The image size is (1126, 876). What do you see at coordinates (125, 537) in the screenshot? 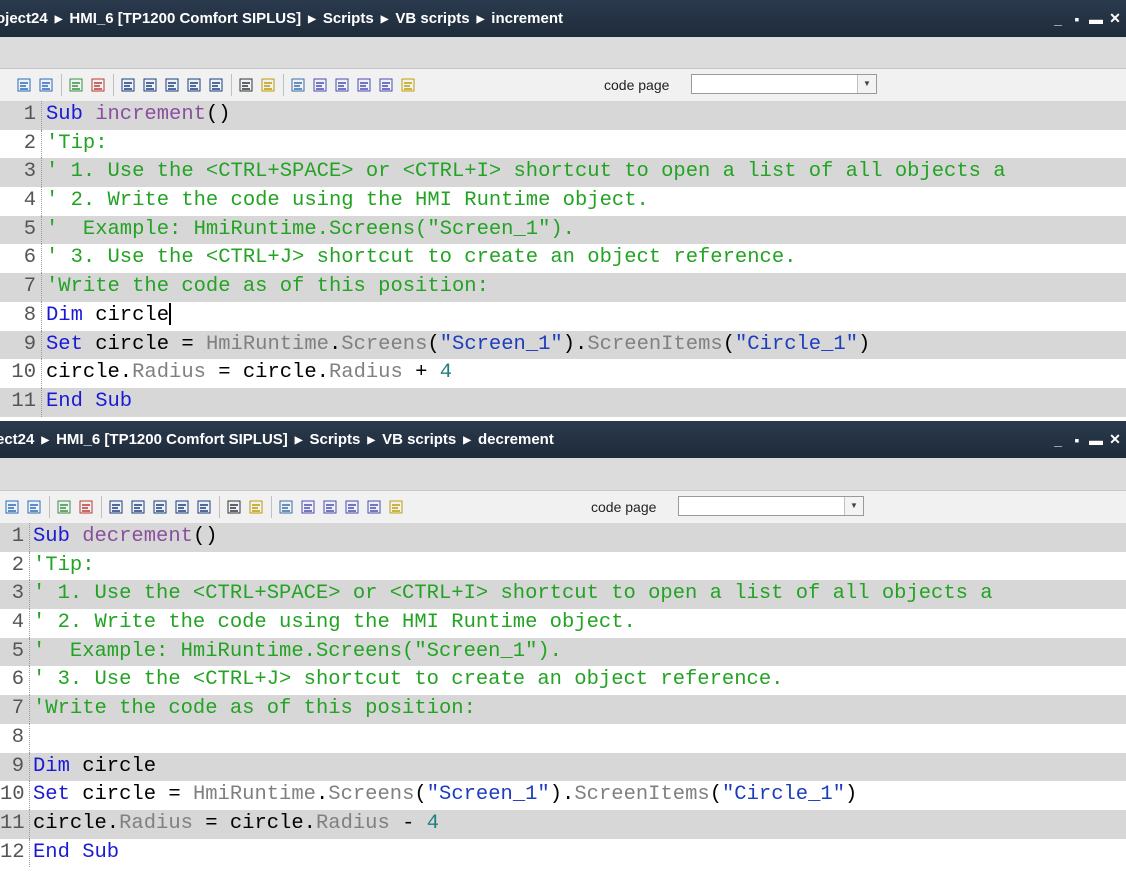
I see `code-text: Sub decrement()` at bounding box center [125, 537].